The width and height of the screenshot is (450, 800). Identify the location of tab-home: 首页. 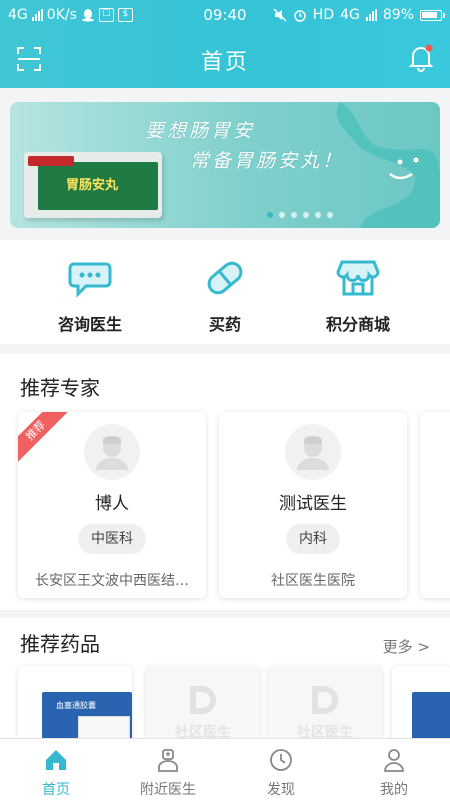
(56, 769).